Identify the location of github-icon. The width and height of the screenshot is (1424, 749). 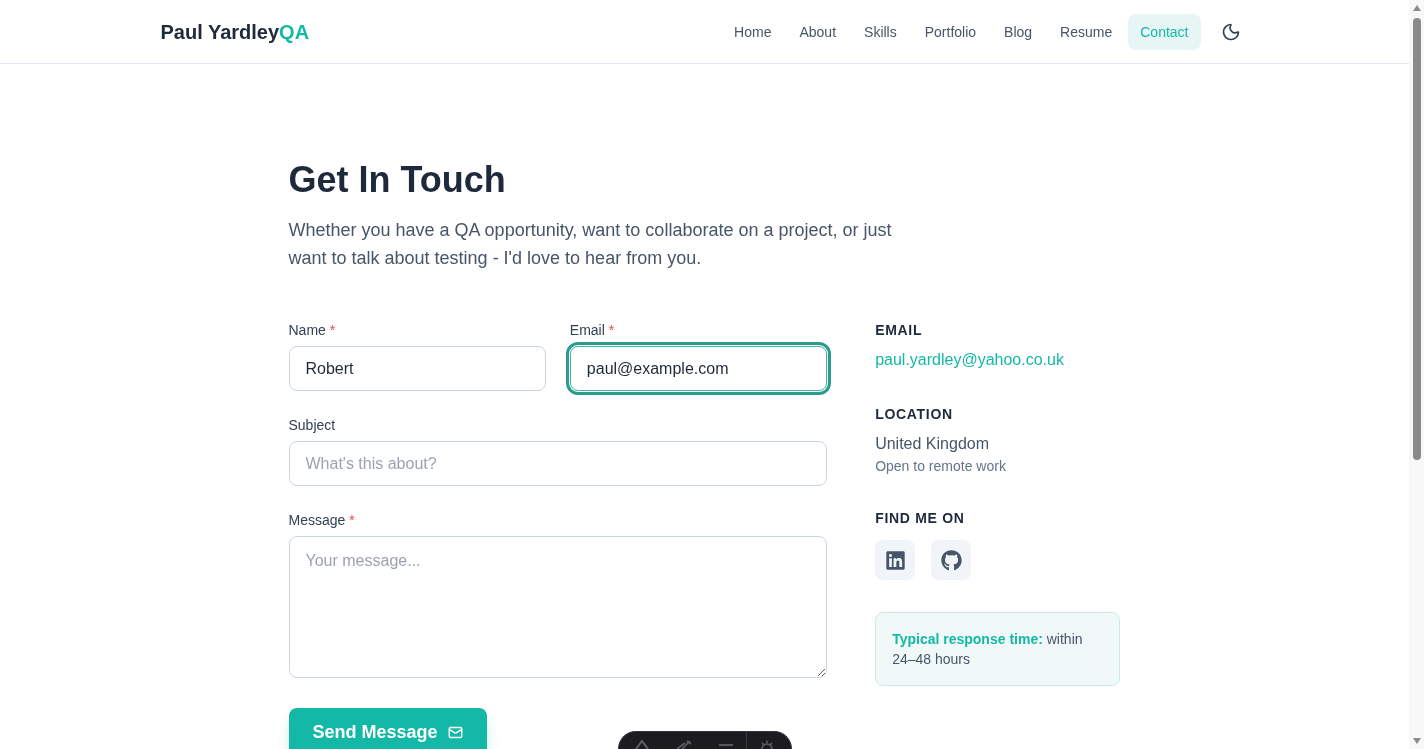
(951, 560).